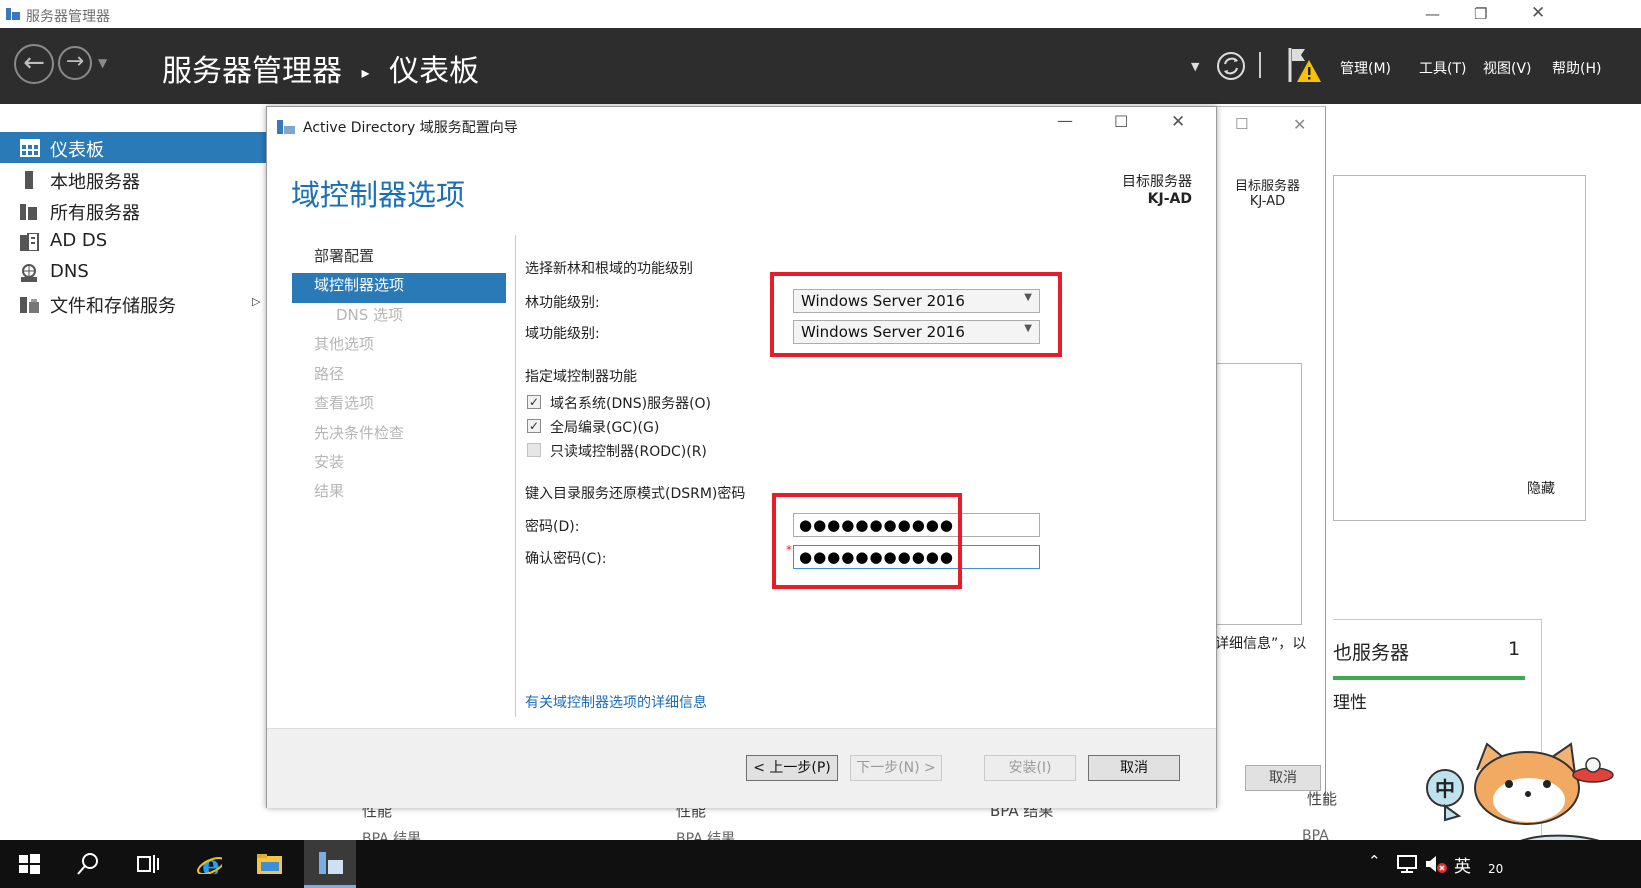 The image size is (1641, 888). Describe the element at coordinates (1267, 201) in the screenshot. I see `bg-target-name: KJ-AD` at that location.